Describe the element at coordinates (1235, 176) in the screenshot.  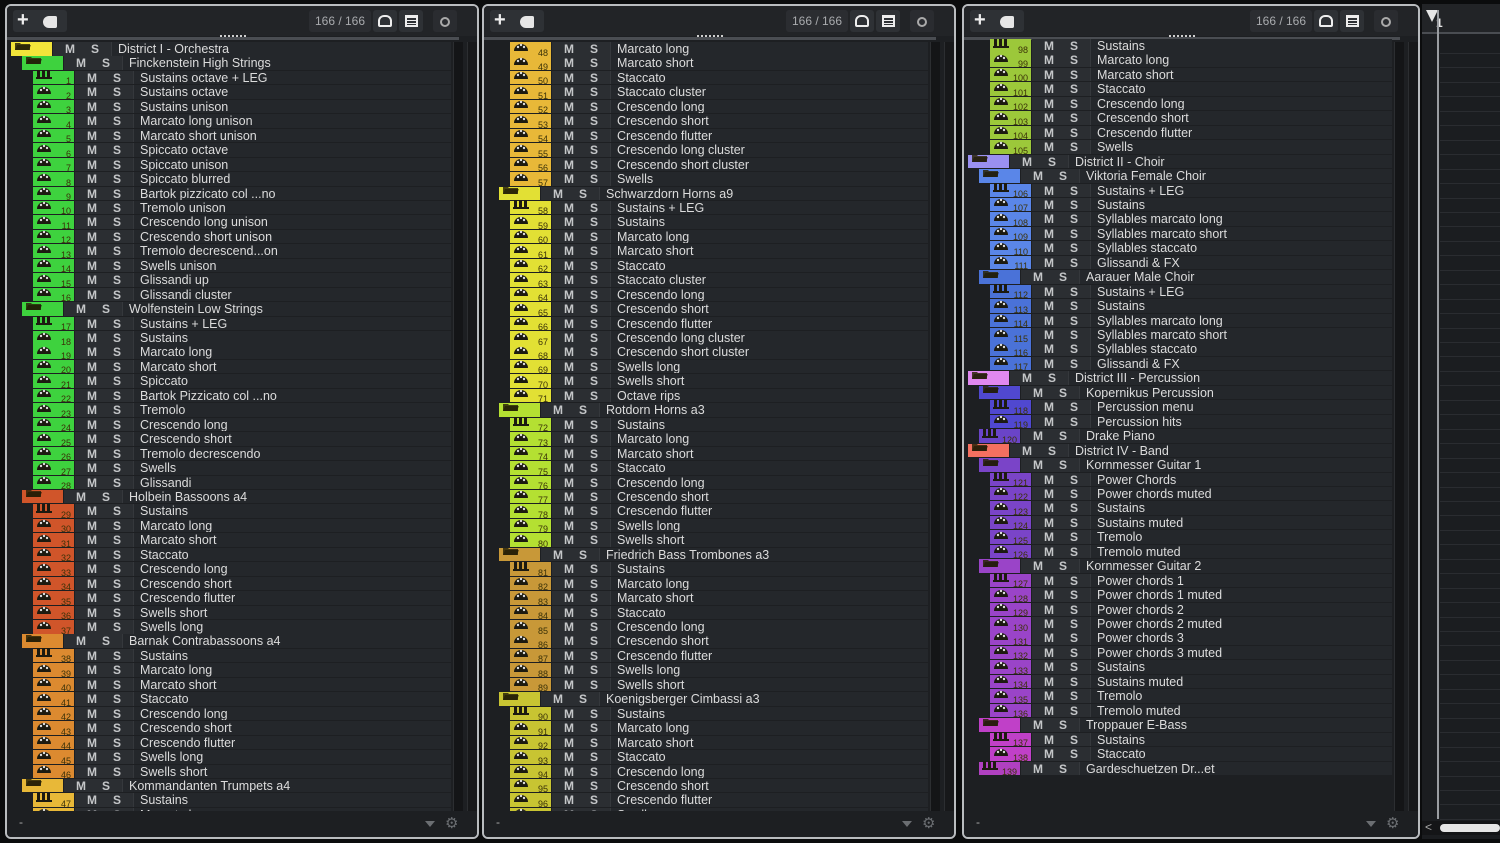
I see `track-name: Viktoria Female Choir` at that location.